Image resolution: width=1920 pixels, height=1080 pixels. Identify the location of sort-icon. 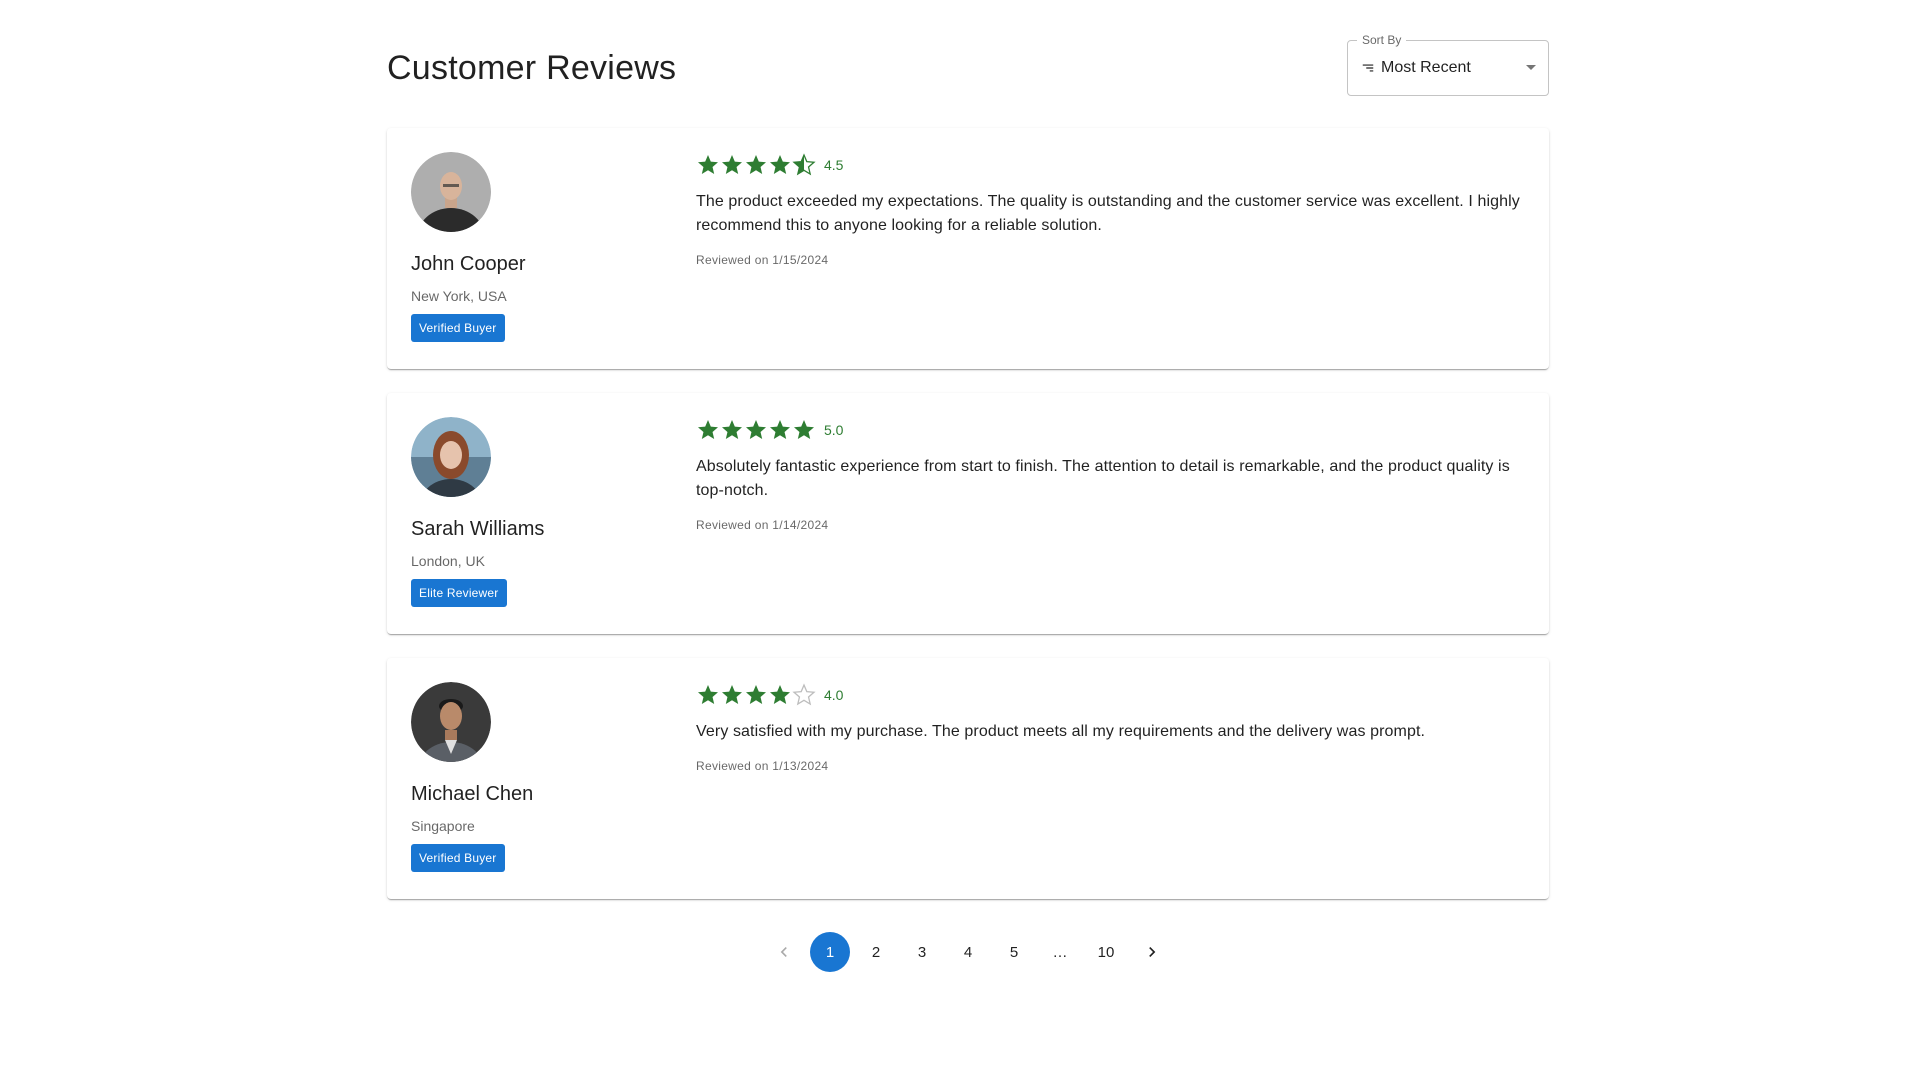
(1368, 68).